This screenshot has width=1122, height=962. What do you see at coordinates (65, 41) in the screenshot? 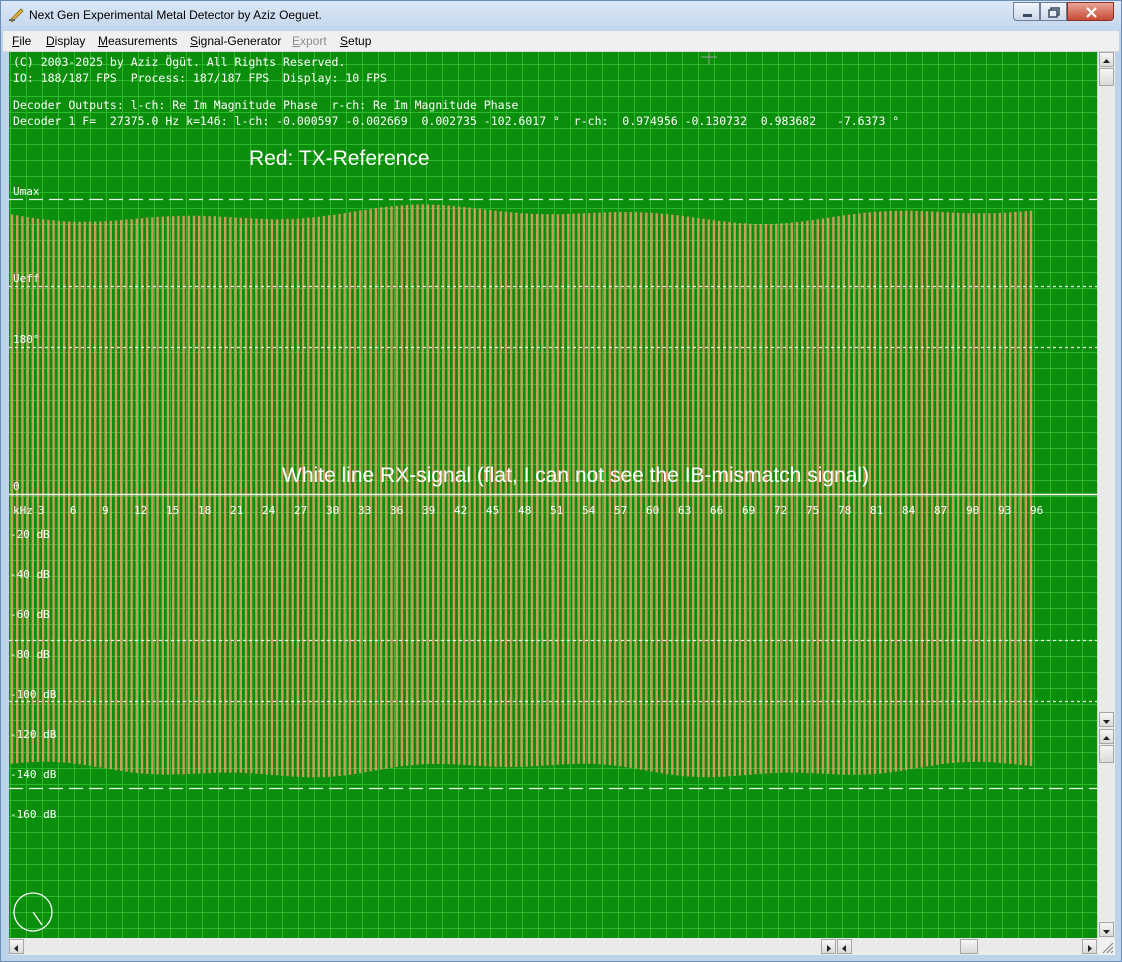
I see `menu-display: Display` at bounding box center [65, 41].